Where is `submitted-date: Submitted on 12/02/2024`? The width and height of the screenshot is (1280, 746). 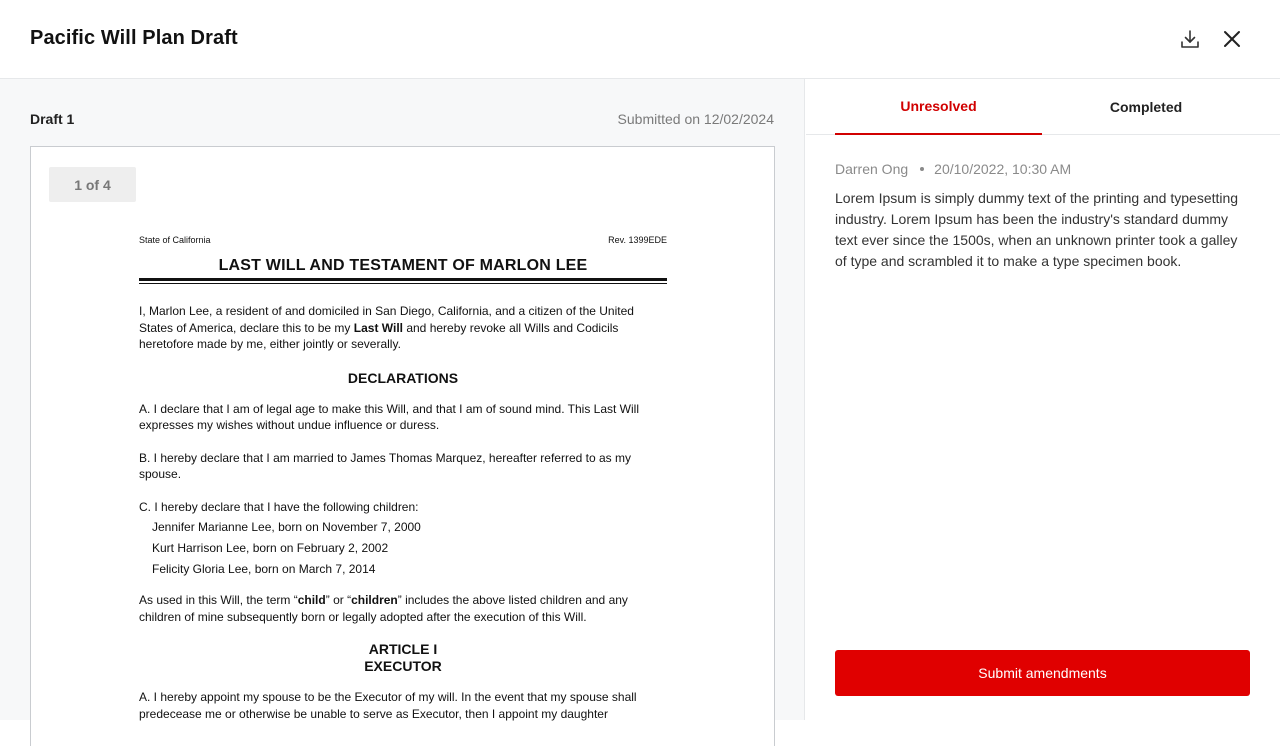
submitted-date: Submitted on 12/02/2024 is located at coordinates (695, 119).